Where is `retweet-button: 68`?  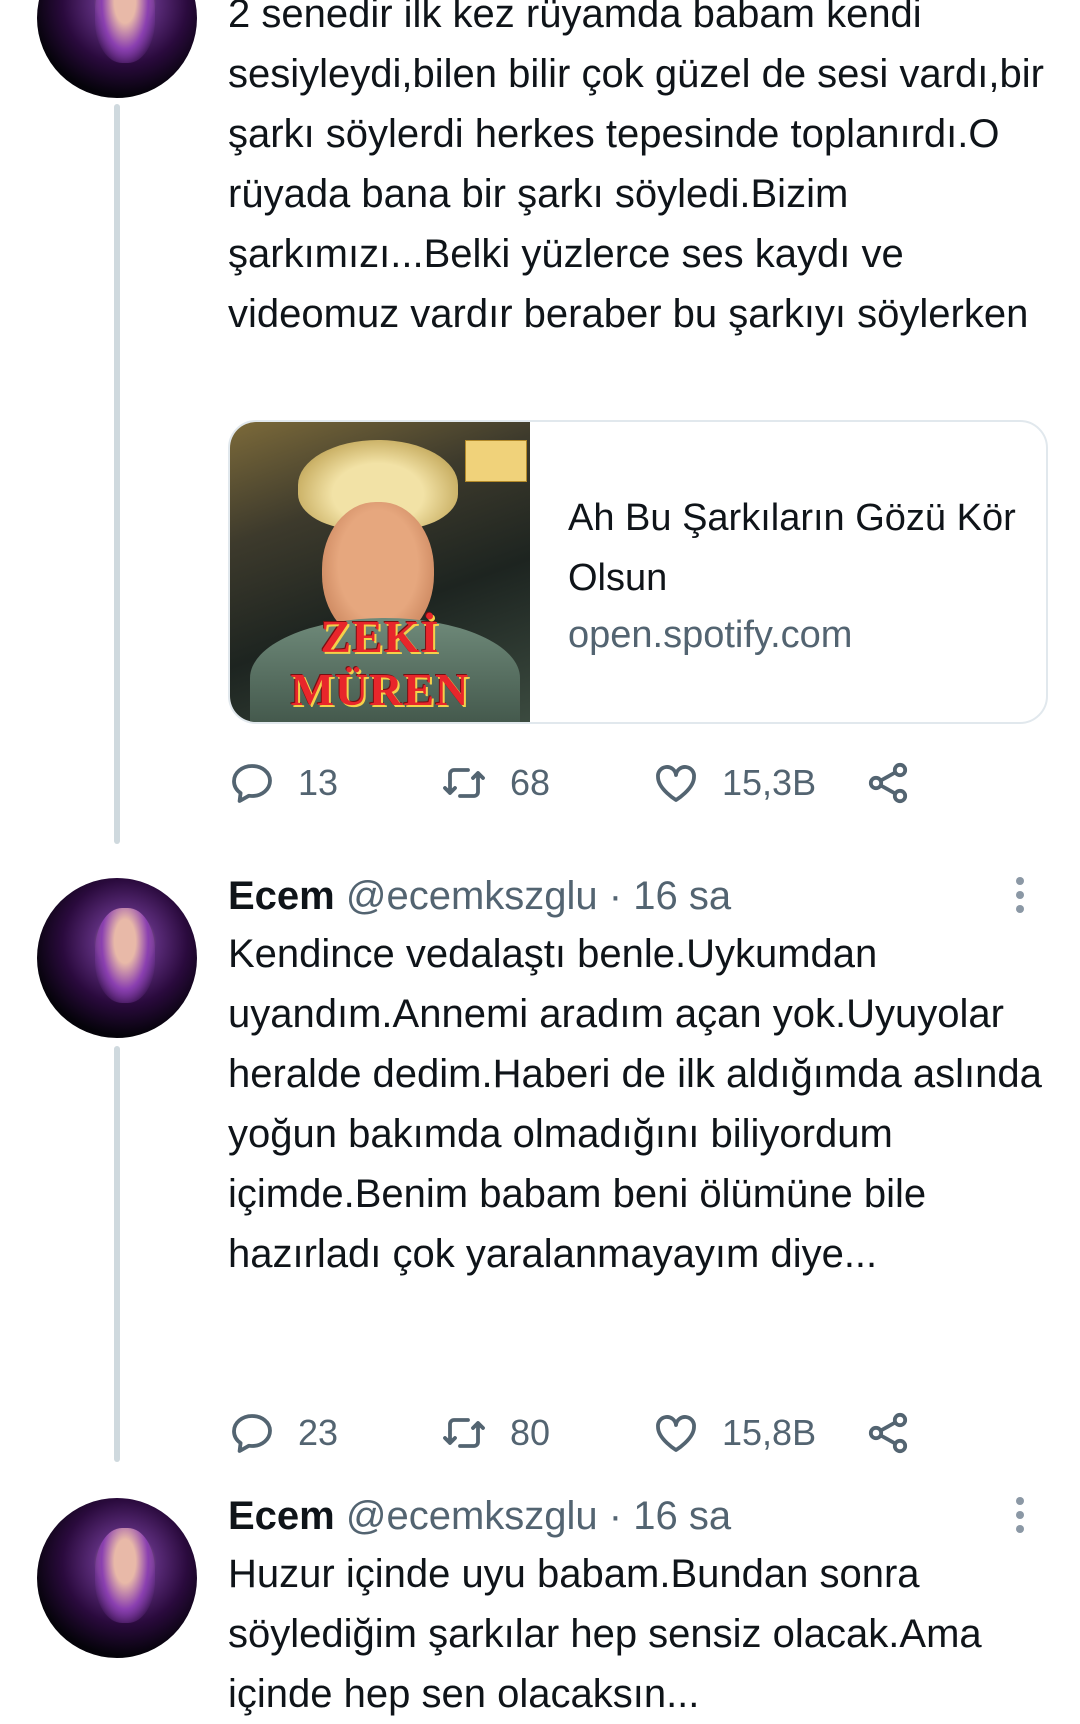
retweet-button: 68 is located at coordinates (495, 783).